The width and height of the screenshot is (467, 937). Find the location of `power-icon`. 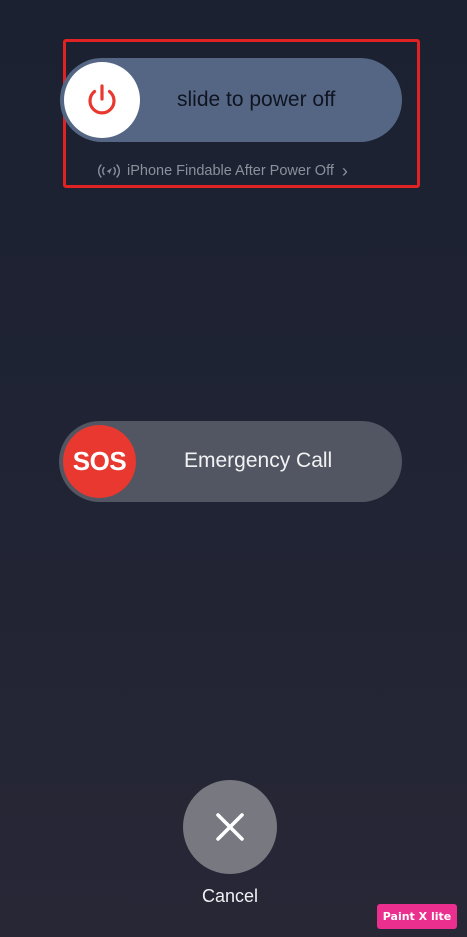

power-icon is located at coordinates (102, 100).